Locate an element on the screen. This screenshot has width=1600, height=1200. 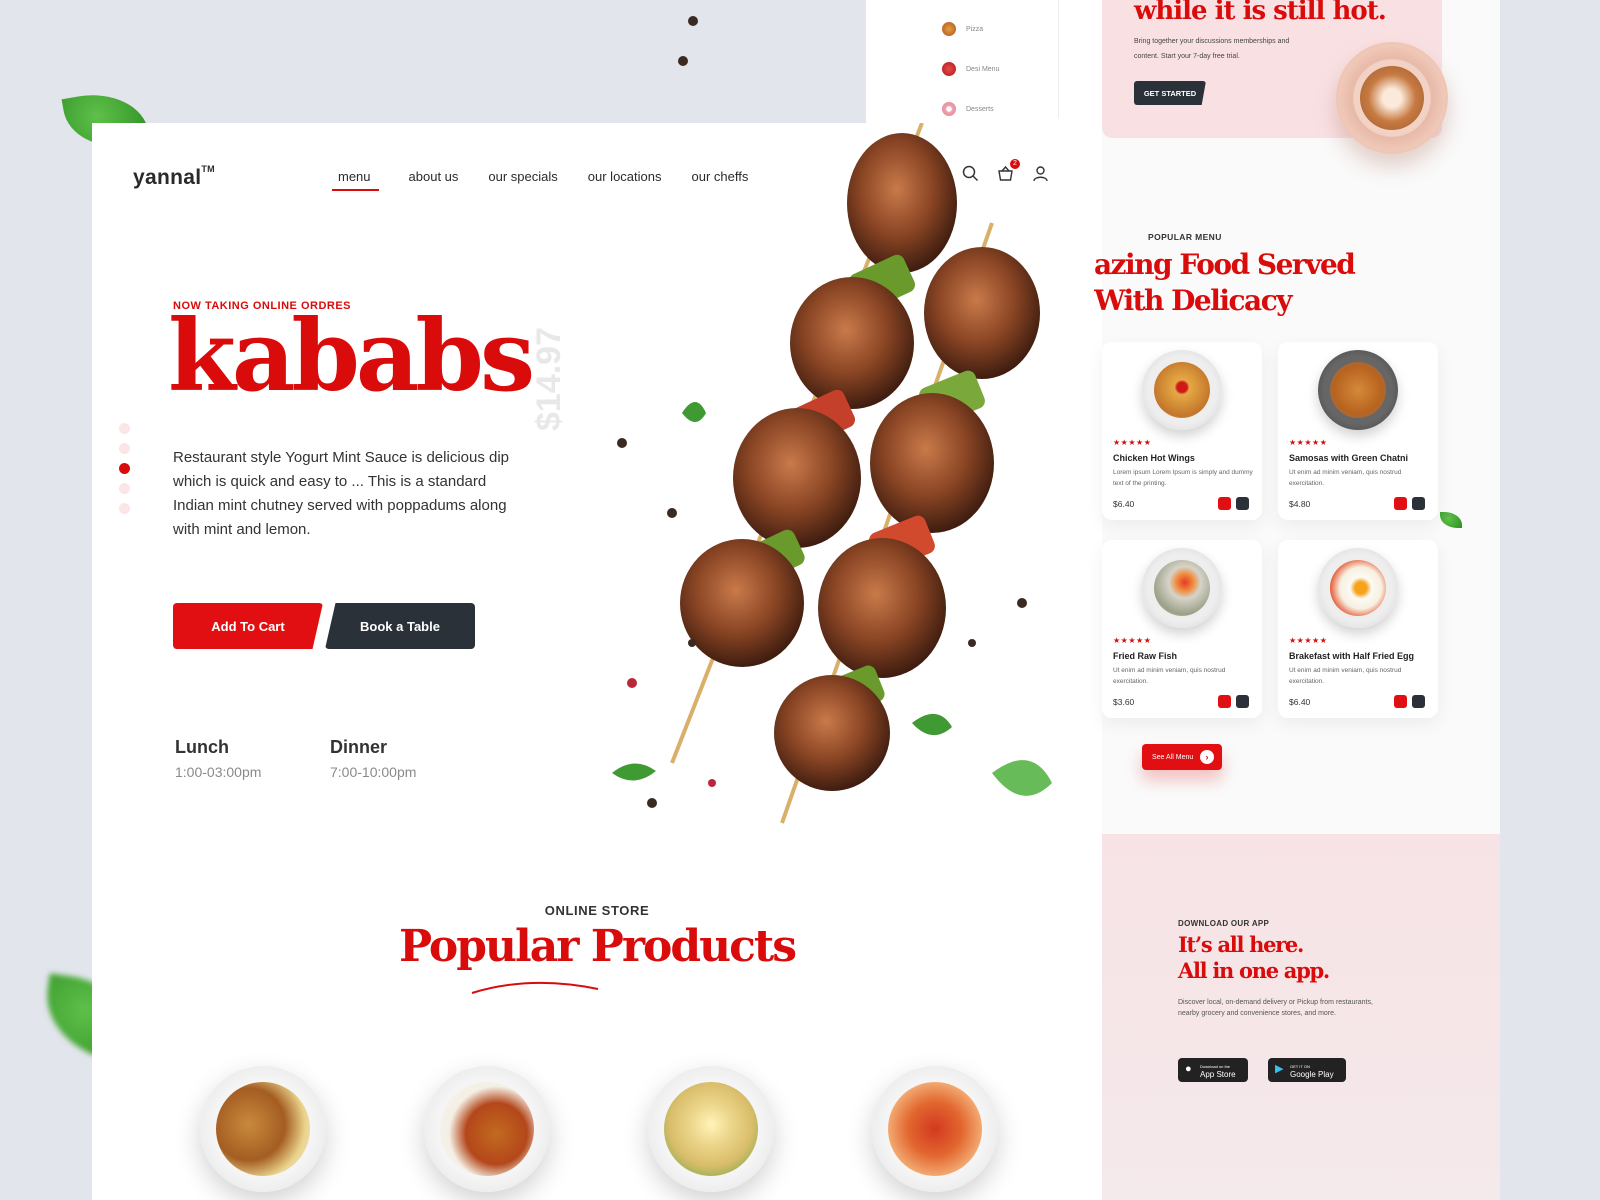
crepe-lemon-plate-icon is located at coordinates (711, 1129).